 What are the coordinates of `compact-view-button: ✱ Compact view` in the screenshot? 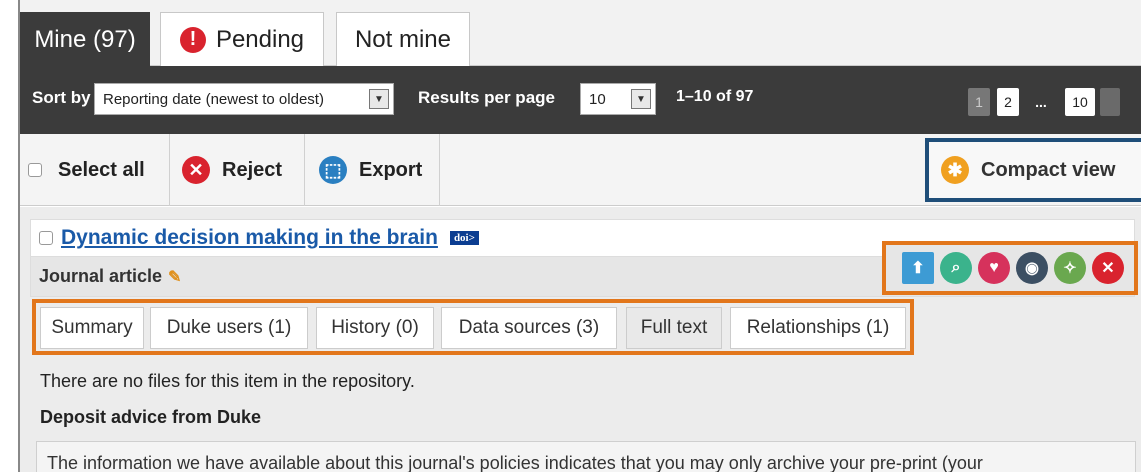 It's located at (1033, 170).